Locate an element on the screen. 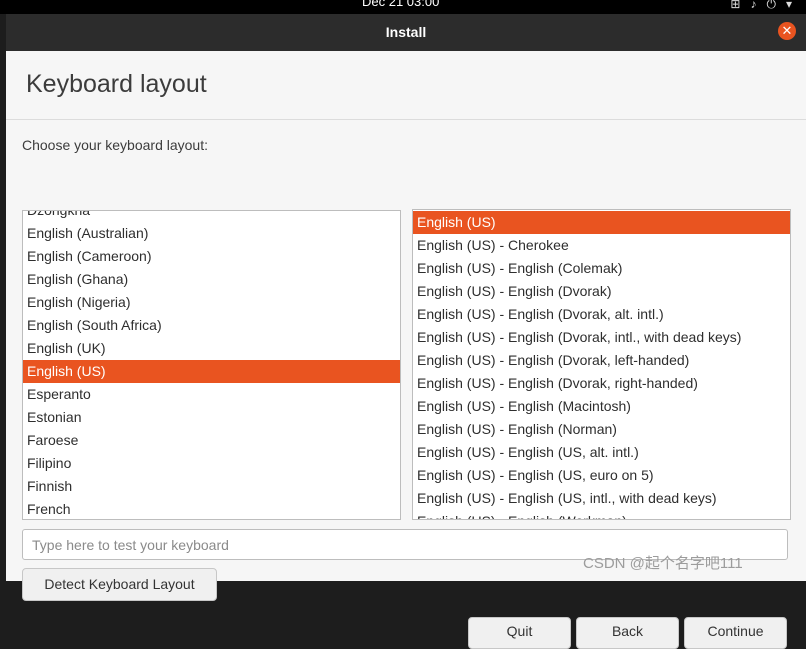  variant-list-item: English (US) - English (Norman) is located at coordinates (601, 429).